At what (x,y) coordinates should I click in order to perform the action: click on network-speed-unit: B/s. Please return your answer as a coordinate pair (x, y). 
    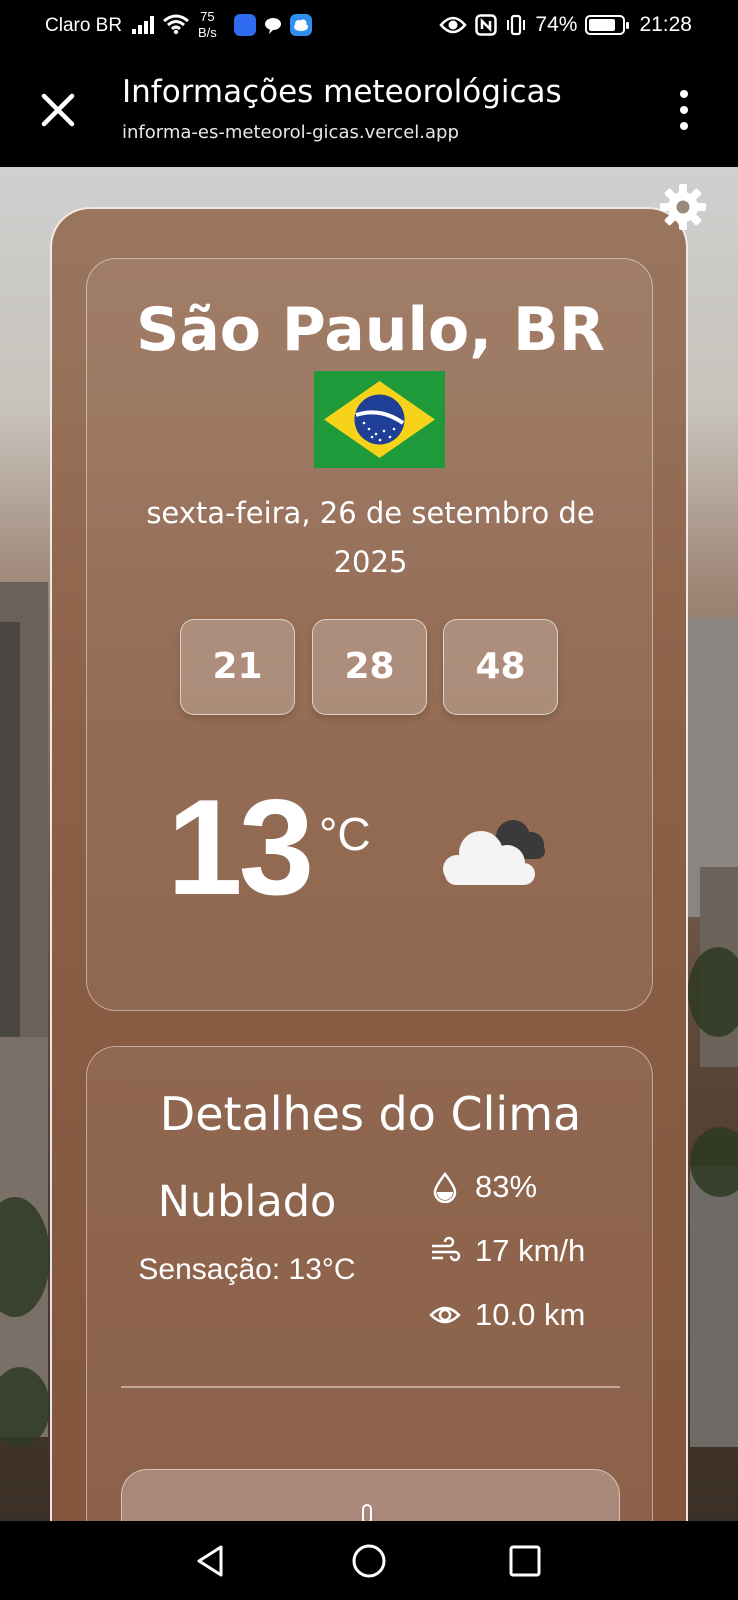
    Looking at the image, I should click on (207, 32).